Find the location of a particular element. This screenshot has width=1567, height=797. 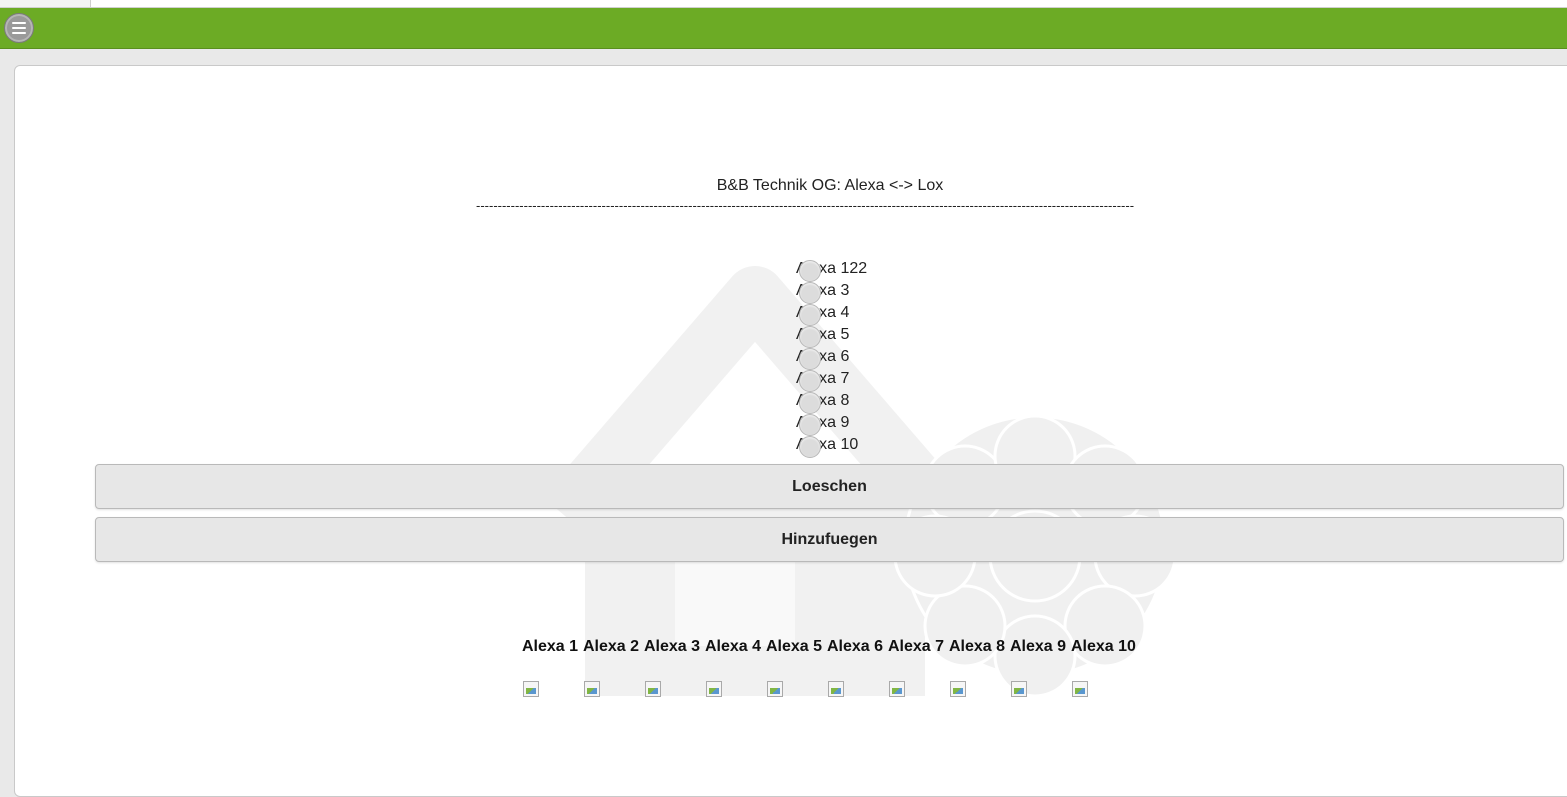

alexa-column: Alexa 5 is located at coordinates (796, 667).